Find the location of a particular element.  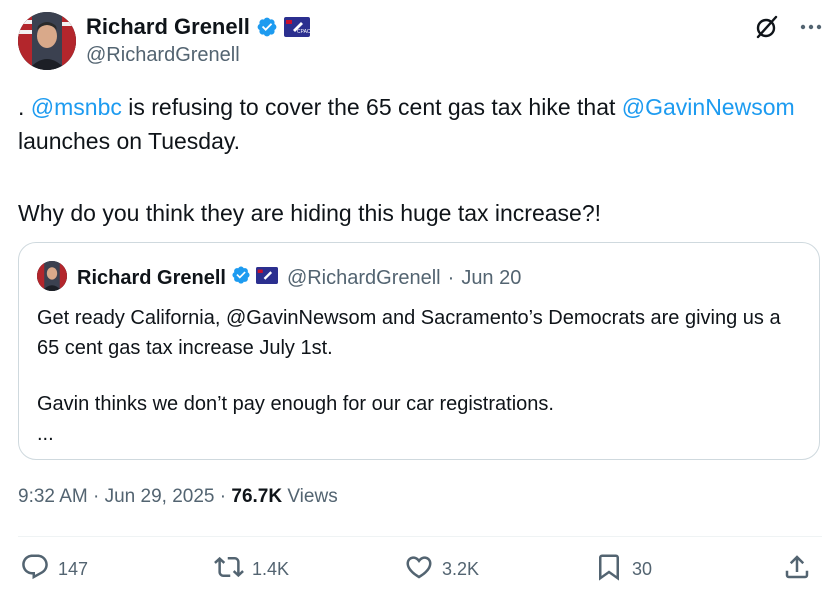

org-badge-icon: CPAC is located at coordinates (297, 27).